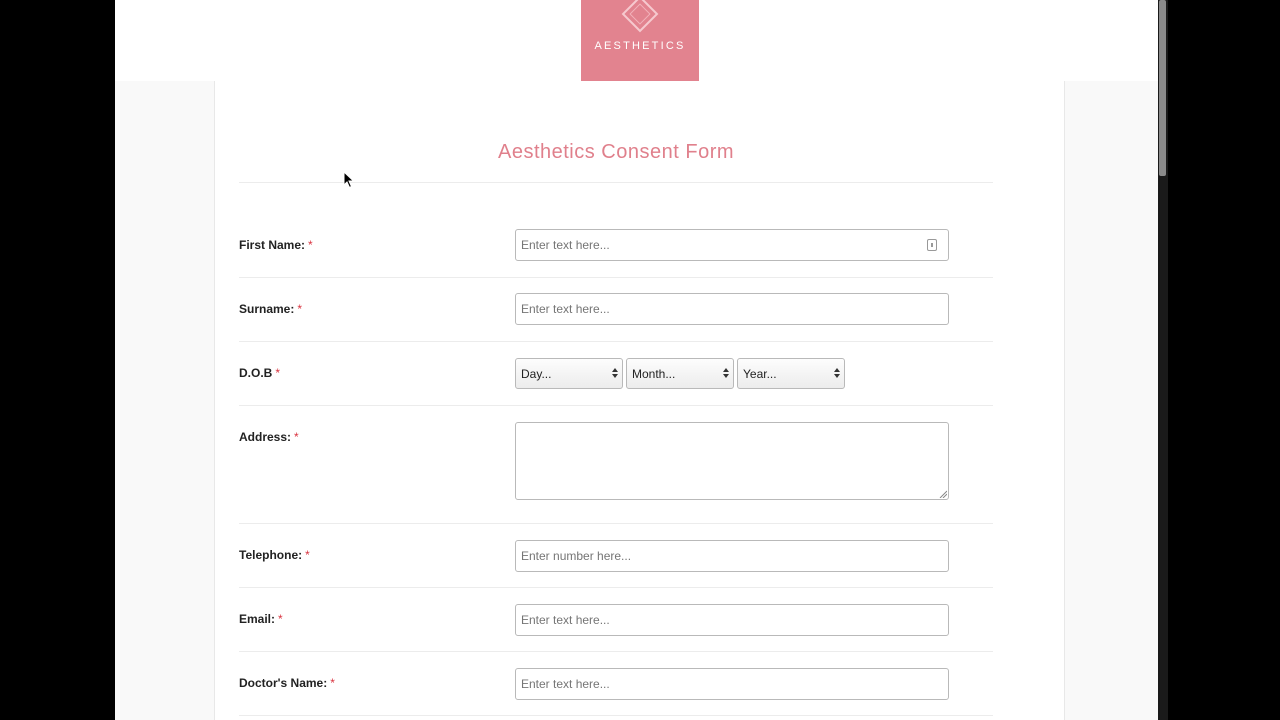 The height and width of the screenshot is (720, 1280). I want to click on mouse-pointer-icon, so click(349, 180).